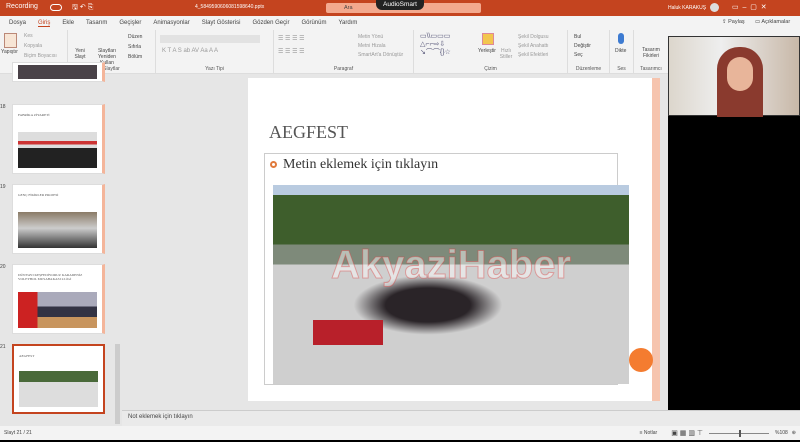 This screenshot has height=442, width=800. What do you see at coordinates (621, 38) in the screenshot?
I see `microphone-icon` at bounding box center [621, 38].